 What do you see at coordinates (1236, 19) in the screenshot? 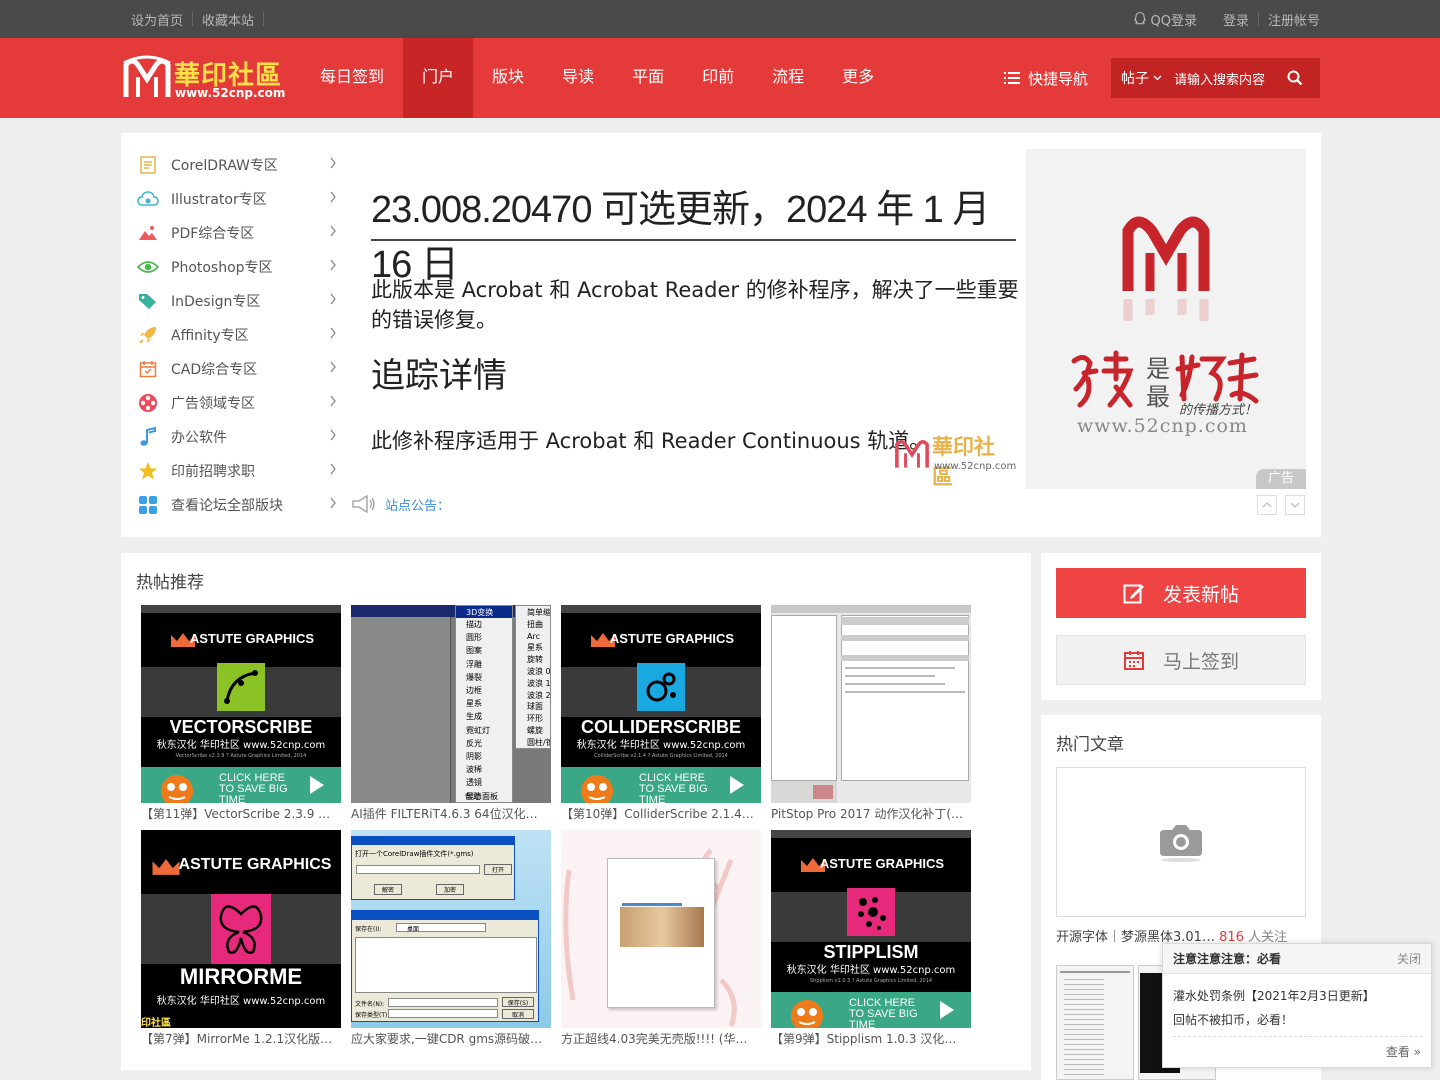
I see `login-link: 登录` at bounding box center [1236, 19].